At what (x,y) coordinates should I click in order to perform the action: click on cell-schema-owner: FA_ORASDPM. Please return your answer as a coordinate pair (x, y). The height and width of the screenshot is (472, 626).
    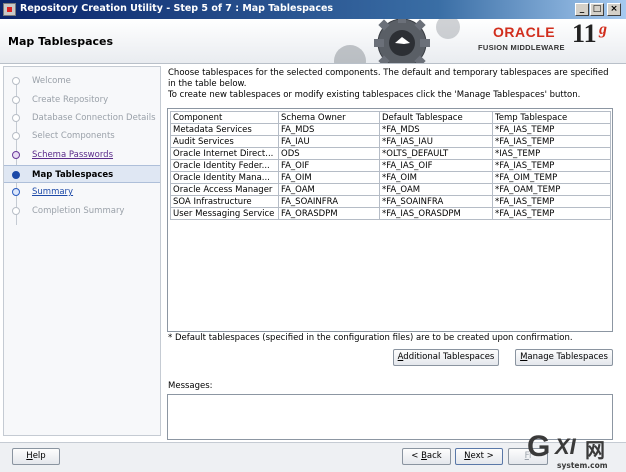
    Looking at the image, I should click on (329, 213).